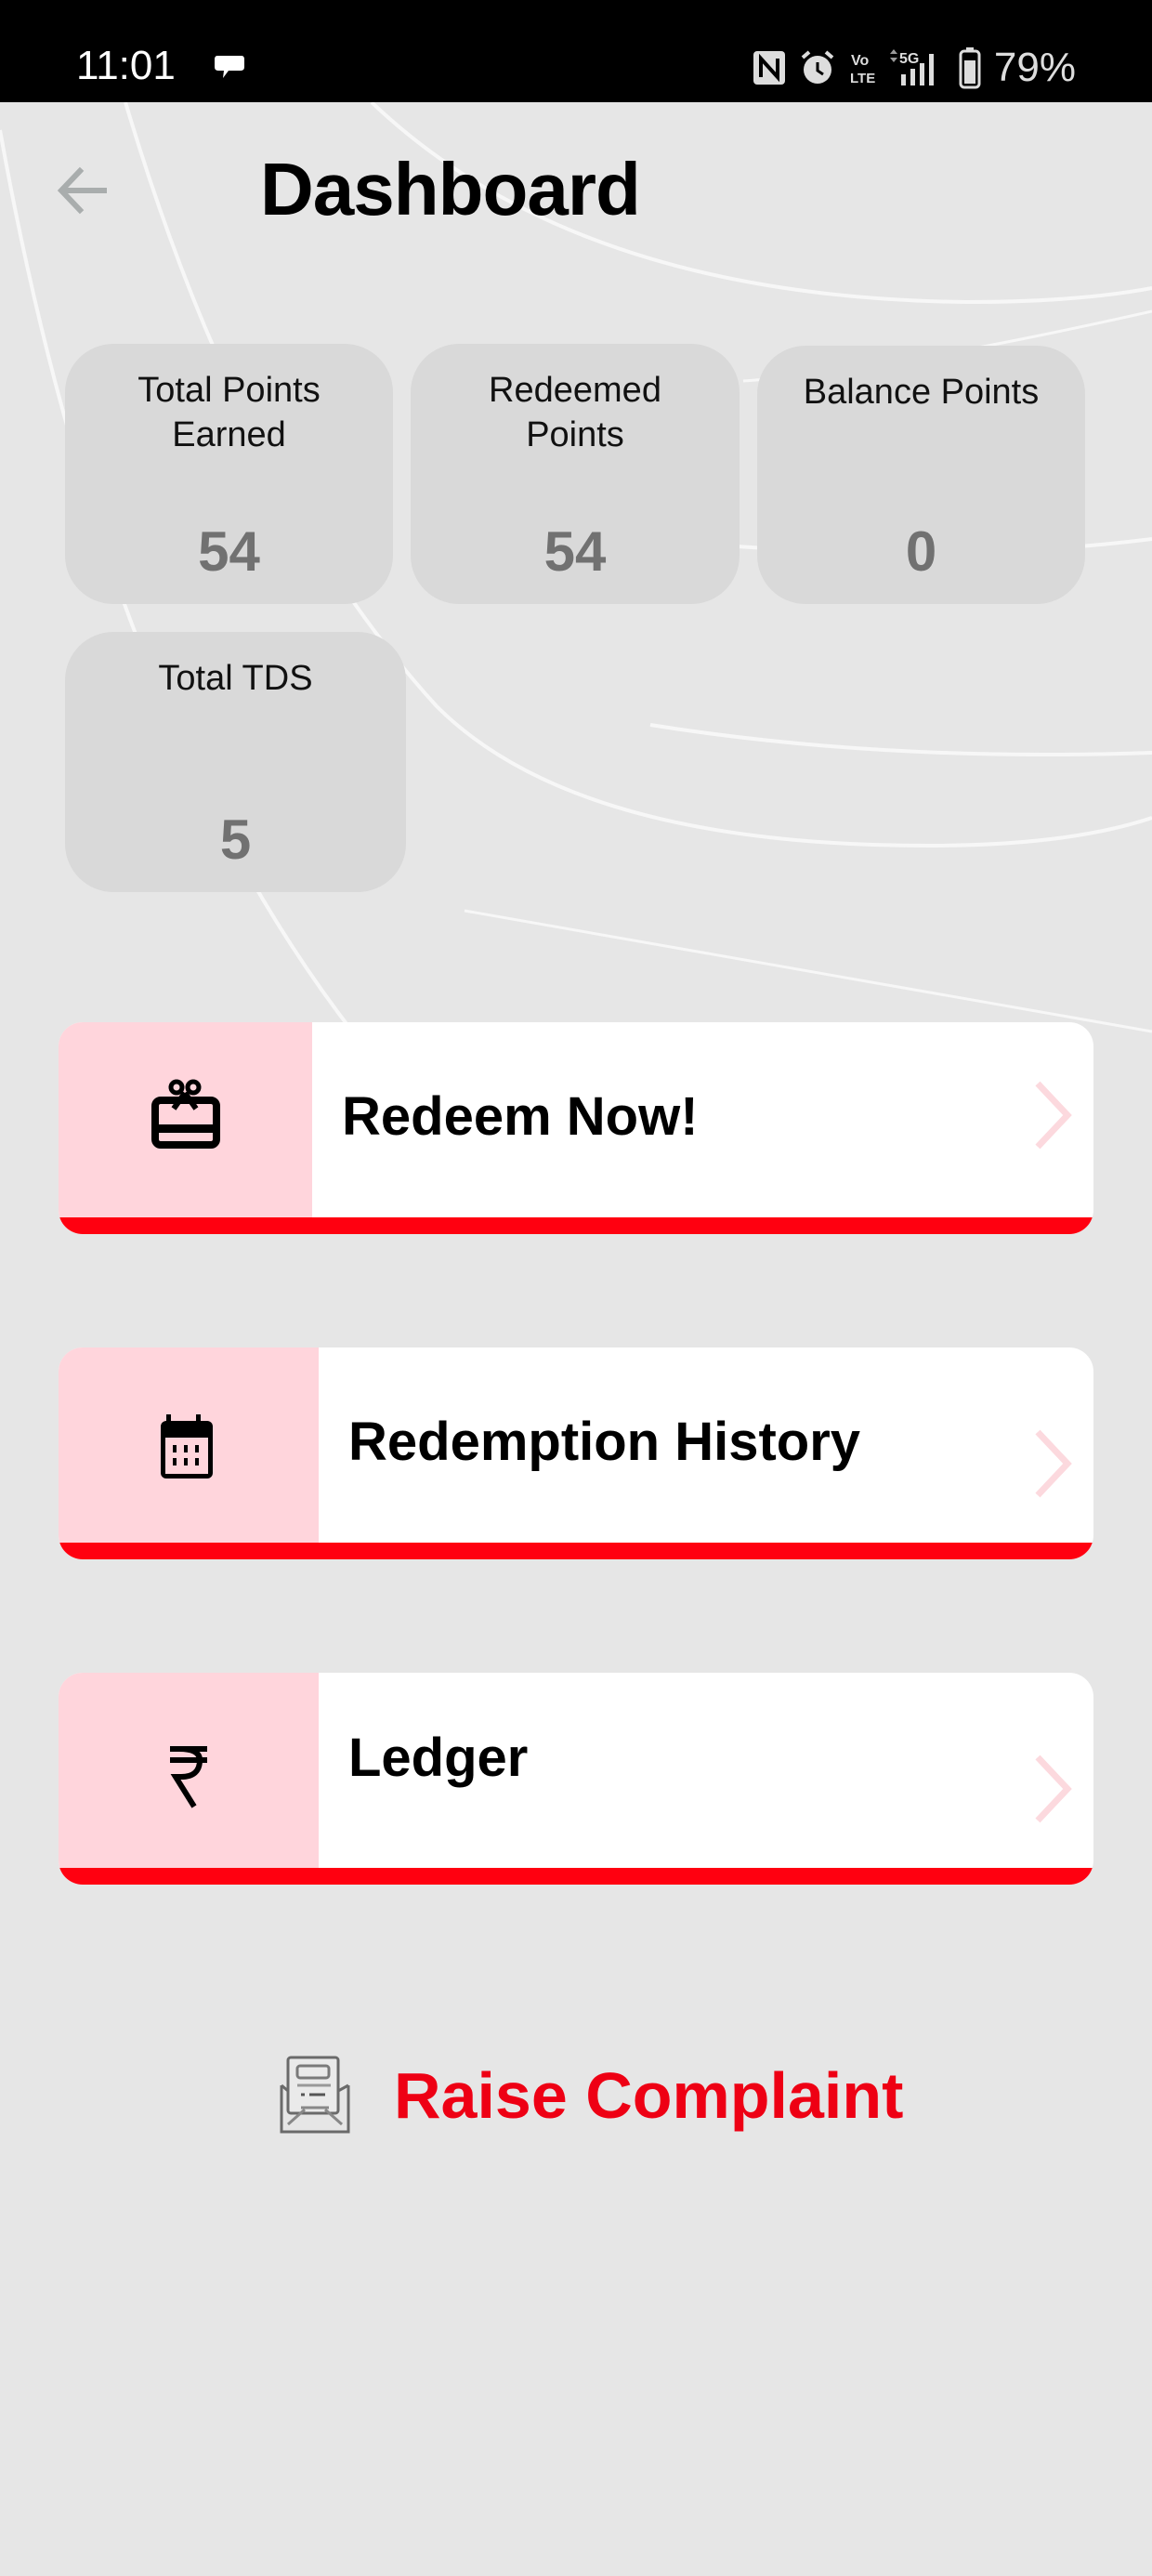  I want to click on svg-text: Vo, so click(860, 61).